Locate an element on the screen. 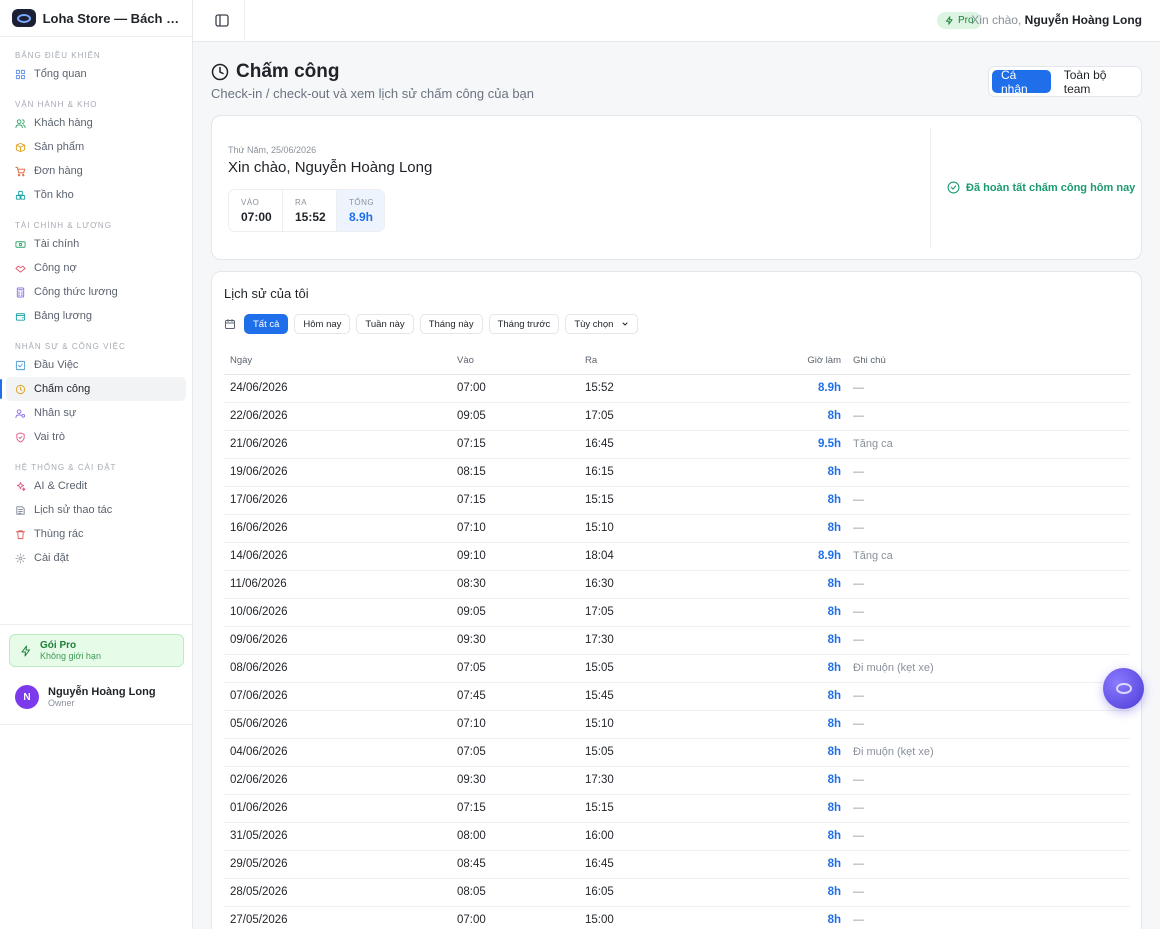  cell-out: 16:05 is located at coordinates (643, 892).